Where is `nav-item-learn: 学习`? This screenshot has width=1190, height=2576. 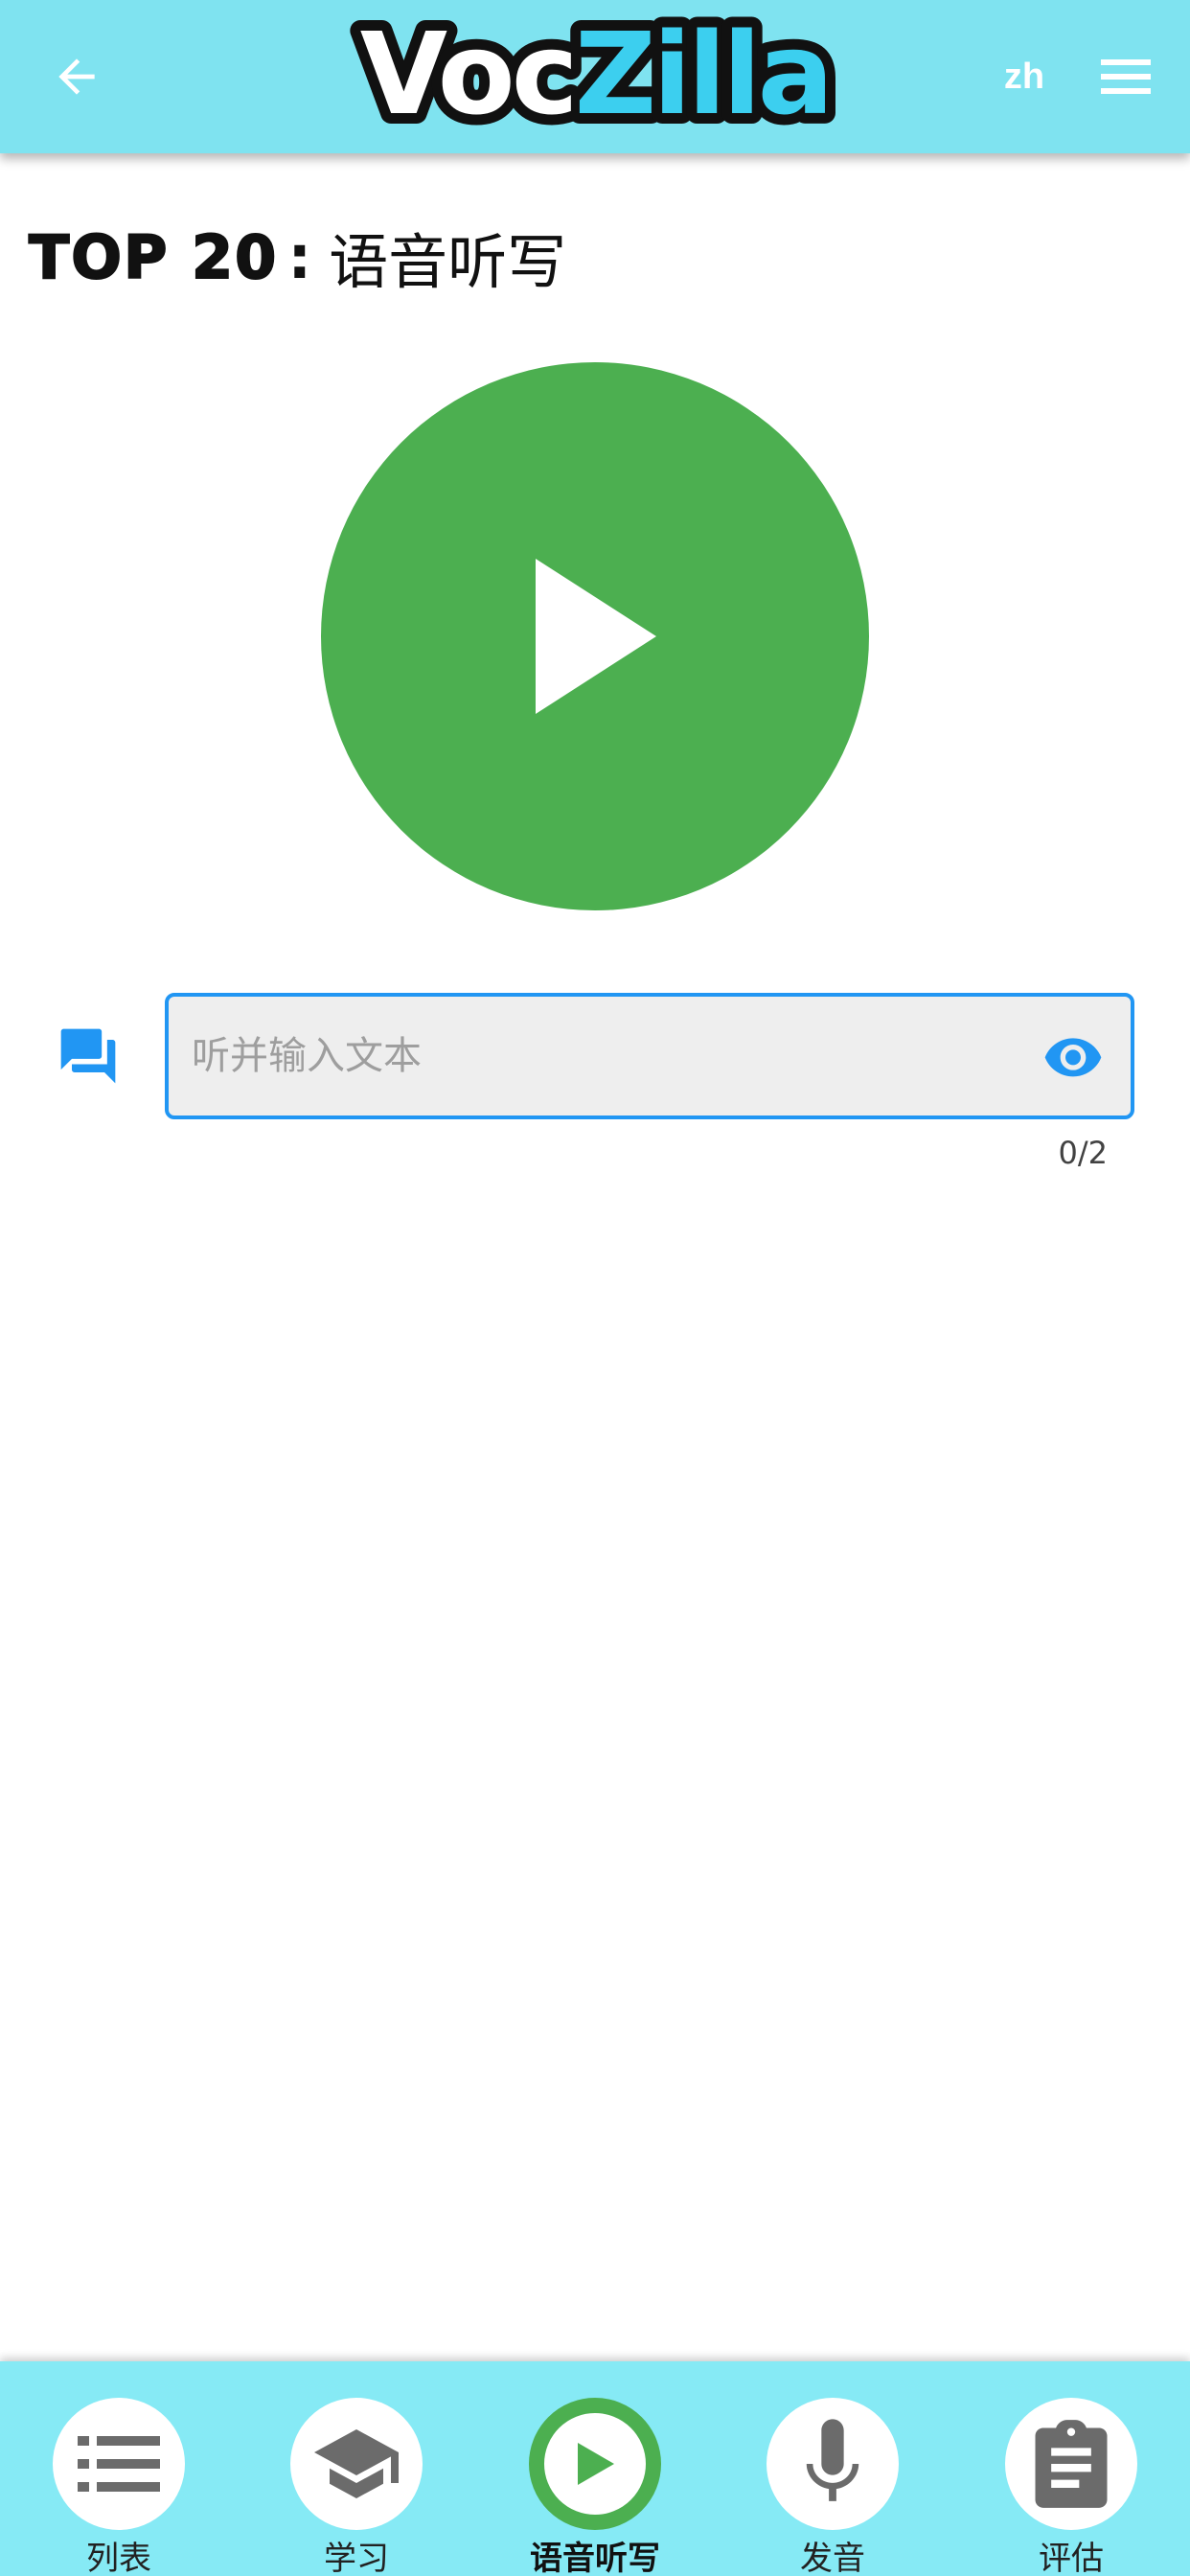
nav-item-learn: 学习 is located at coordinates (357, 2477).